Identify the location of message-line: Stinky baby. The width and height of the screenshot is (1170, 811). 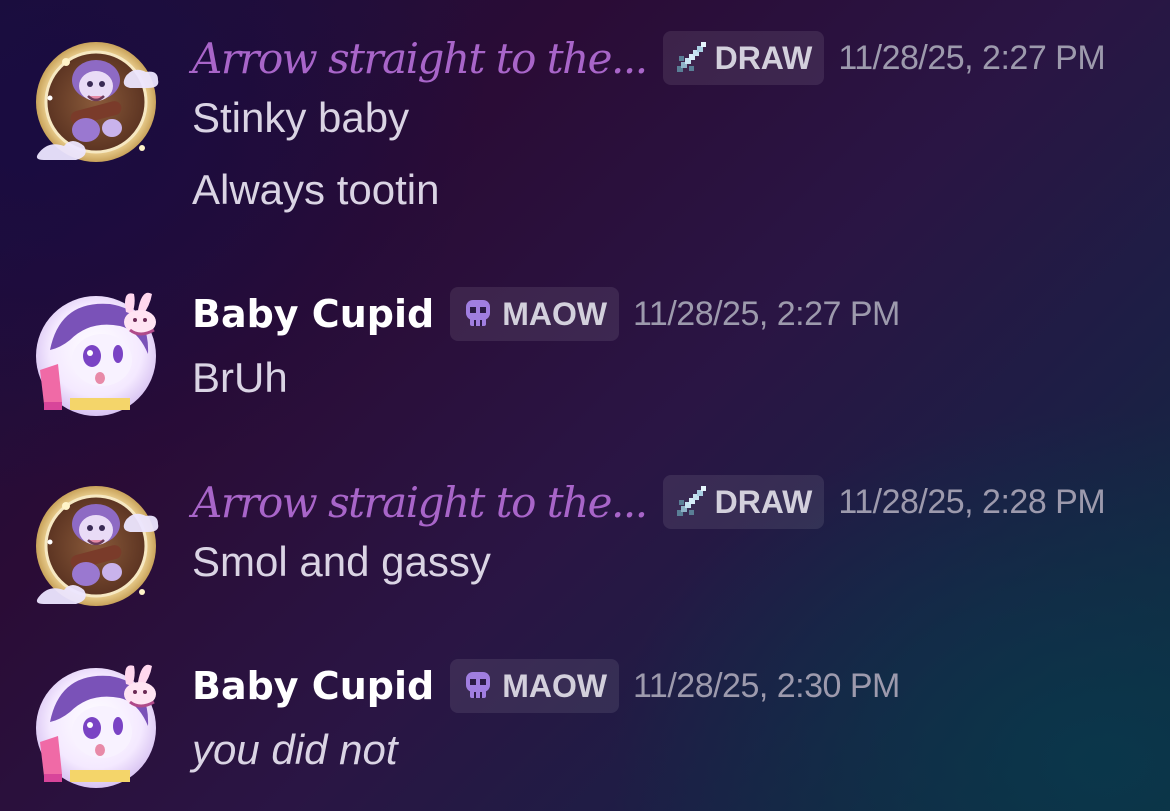
(301, 117).